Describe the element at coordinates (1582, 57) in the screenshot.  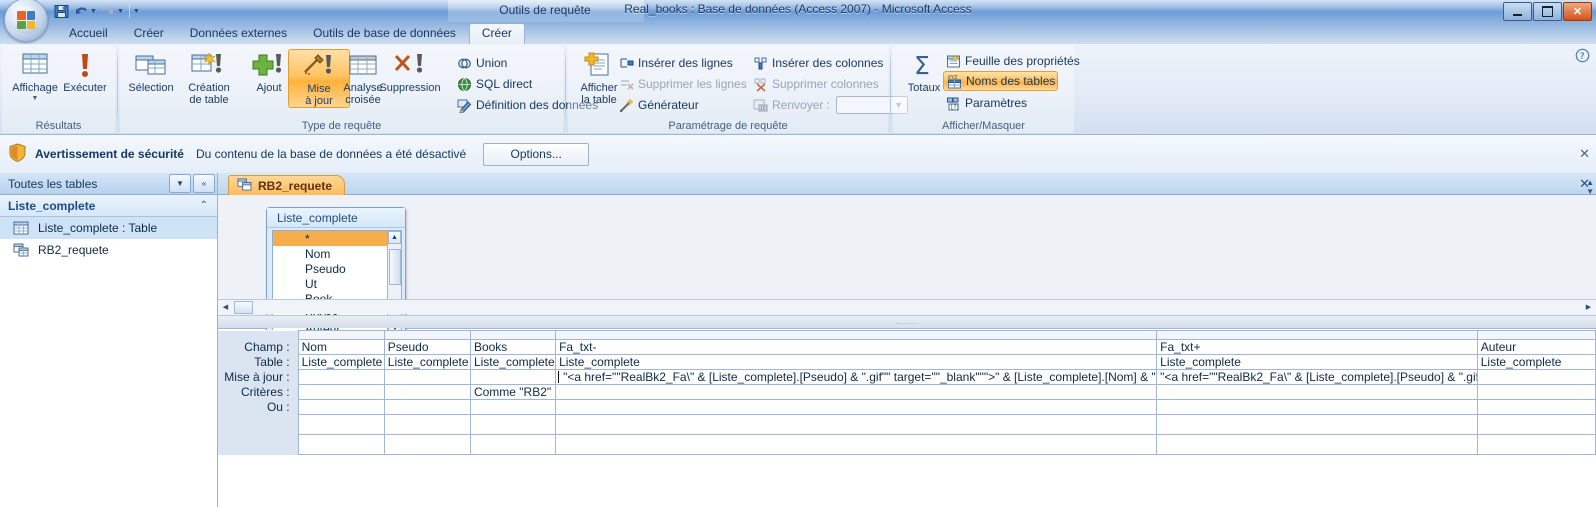
I see `help-question-icon: ?` at that location.